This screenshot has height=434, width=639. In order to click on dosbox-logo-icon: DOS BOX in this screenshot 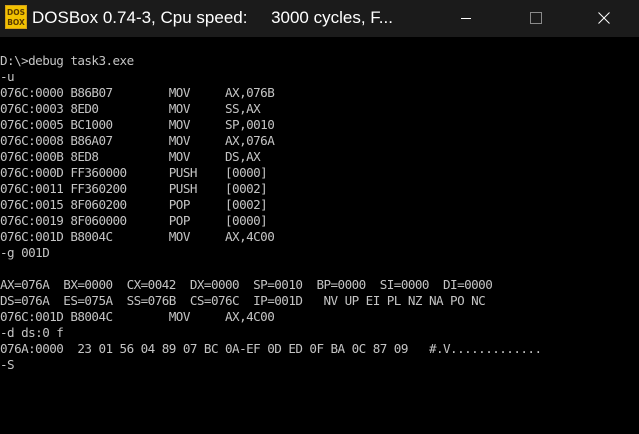, I will do `click(16, 17)`.